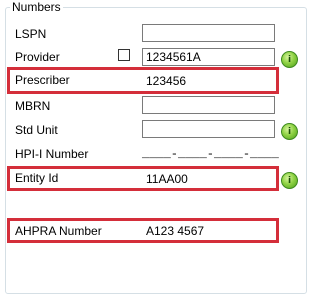  Describe the element at coordinates (208, 179) in the screenshot. I see `entity-id-input: 11AA00` at that location.